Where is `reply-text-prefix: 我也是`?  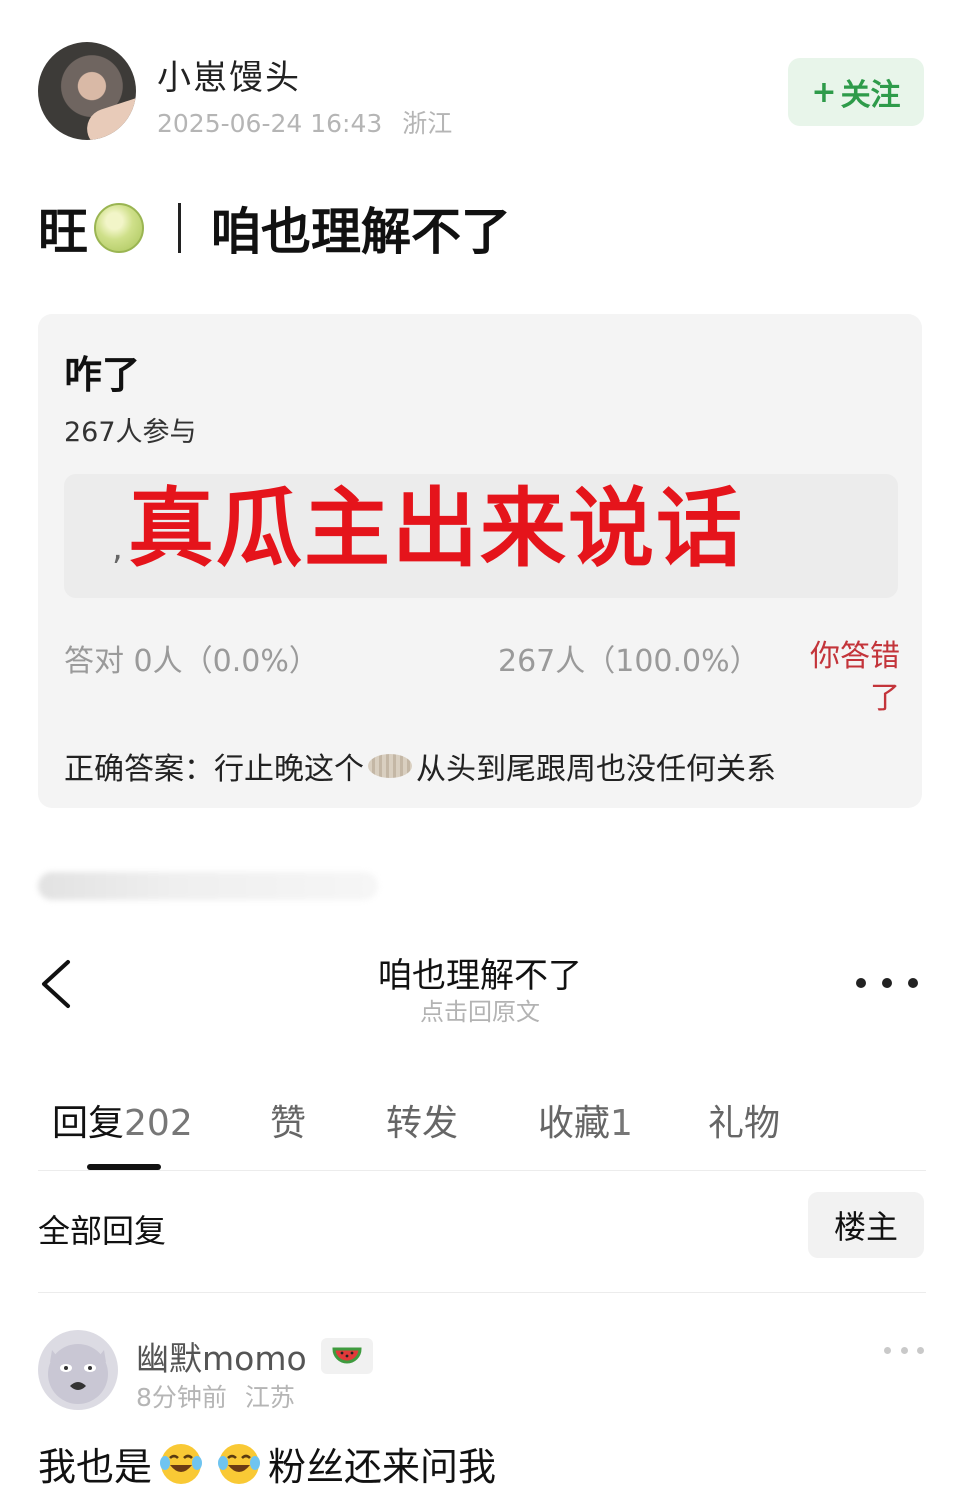 reply-text-prefix: 我也是 is located at coordinates (95, 1467).